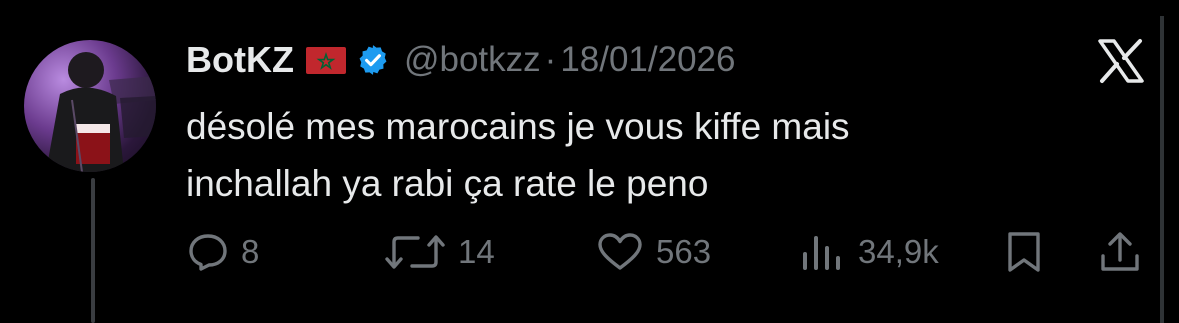 The width and height of the screenshot is (1179, 323). Describe the element at coordinates (476, 251) in the screenshot. I see `retweet-count: 14` at that location.